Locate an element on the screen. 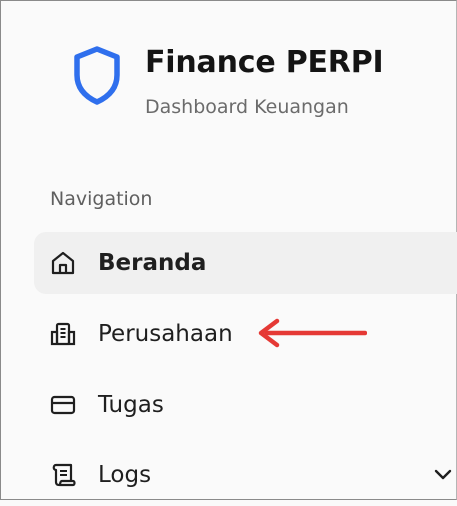  nav-item-perusahaan: Perusahaan is located at coordinates (245, 334).